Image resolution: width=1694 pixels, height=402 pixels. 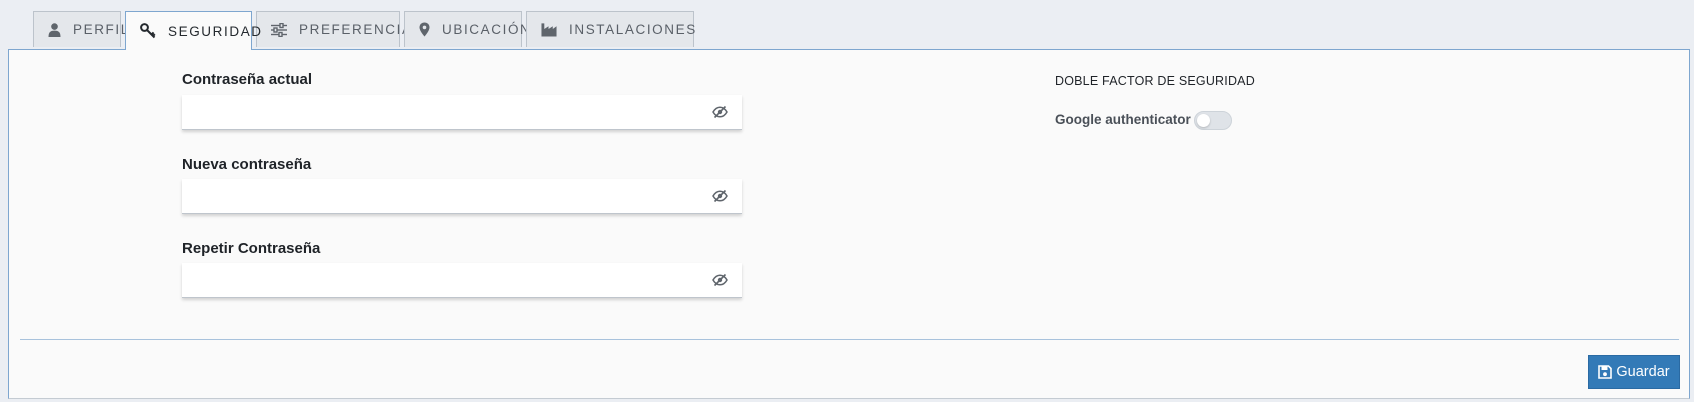 I want to click on sliders-icon, so click(x=279, y=30).